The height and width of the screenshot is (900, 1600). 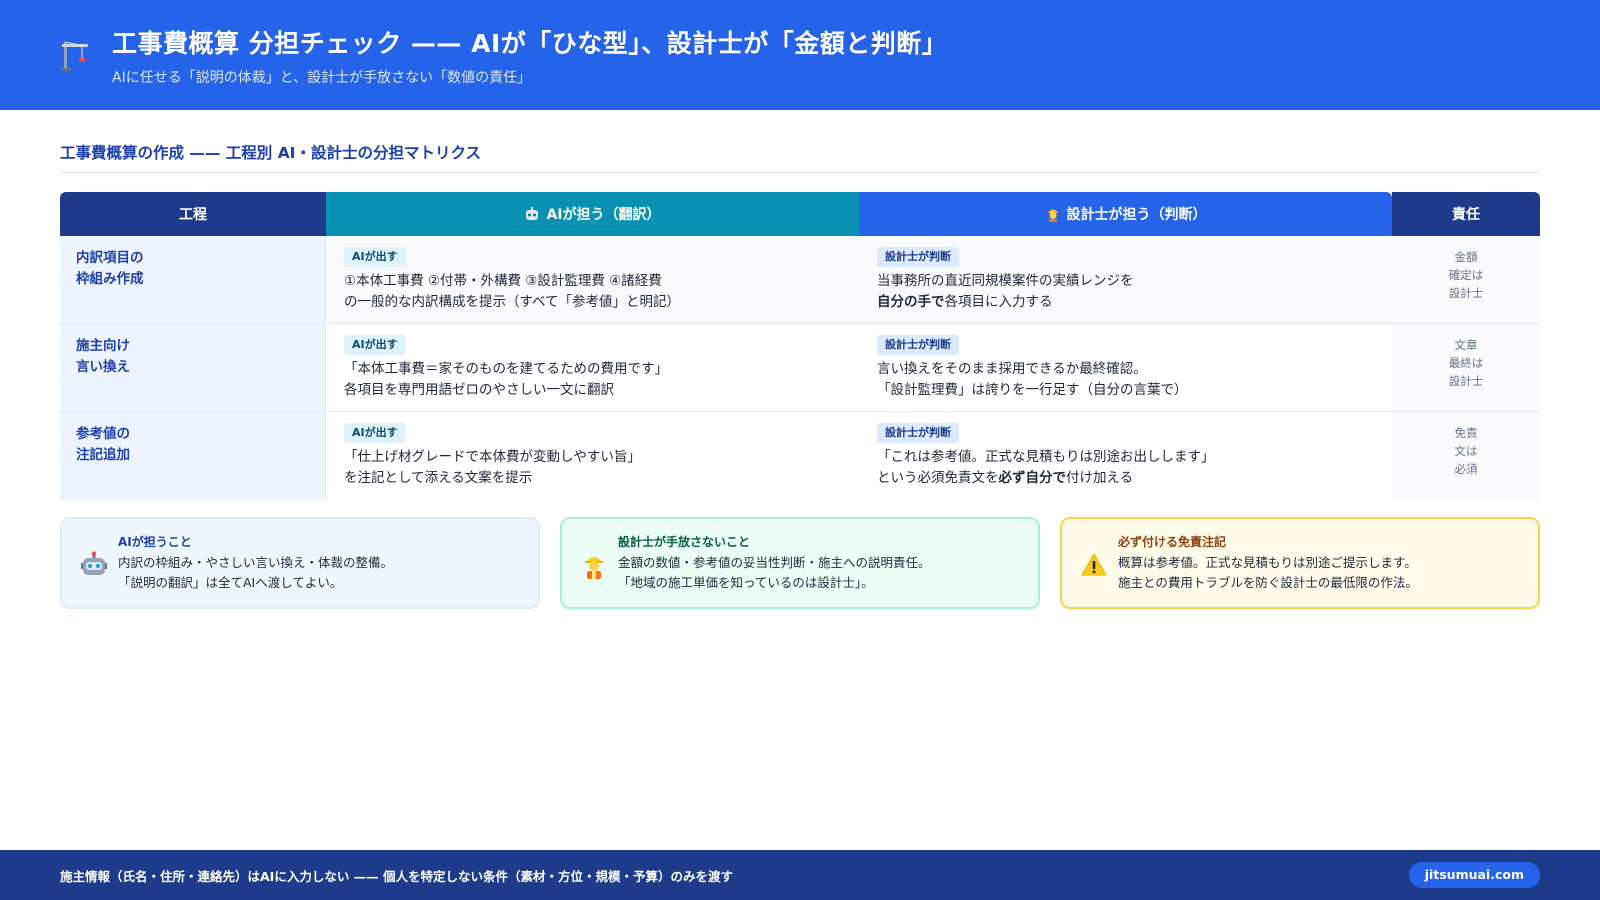 I want to click on architect-text: 「これは参考値。正式な見積もりは別途お出しします」, so click(x=1046, y=457).